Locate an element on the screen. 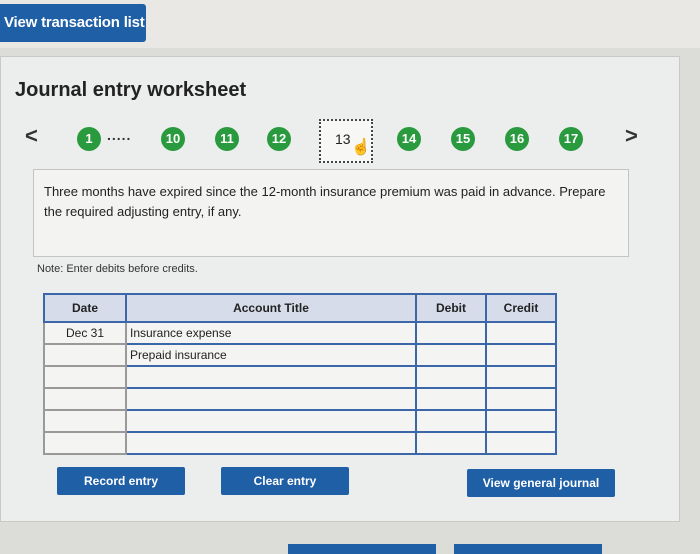 This screenshot has width=700, height=554. view-general-journal-button: View general journal is located at coordinates (541, 483).